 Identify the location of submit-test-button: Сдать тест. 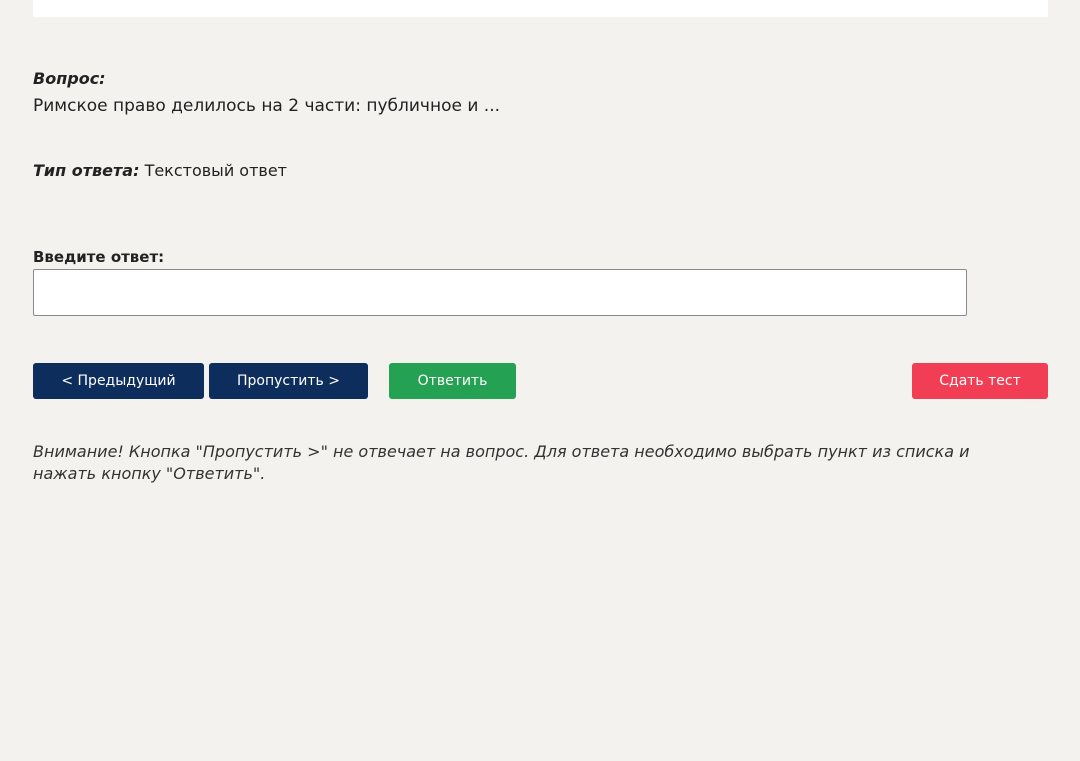
(980, 381).